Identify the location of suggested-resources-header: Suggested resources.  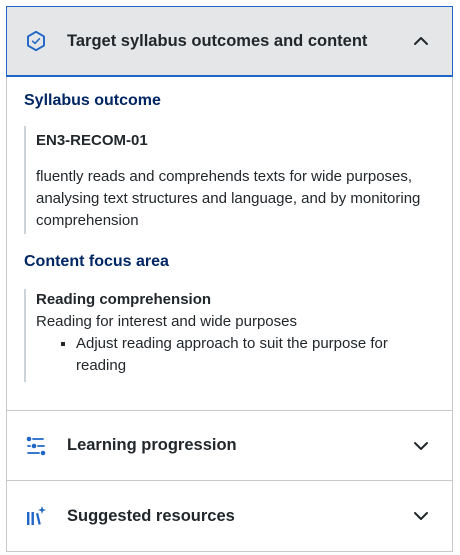
(229, 516).